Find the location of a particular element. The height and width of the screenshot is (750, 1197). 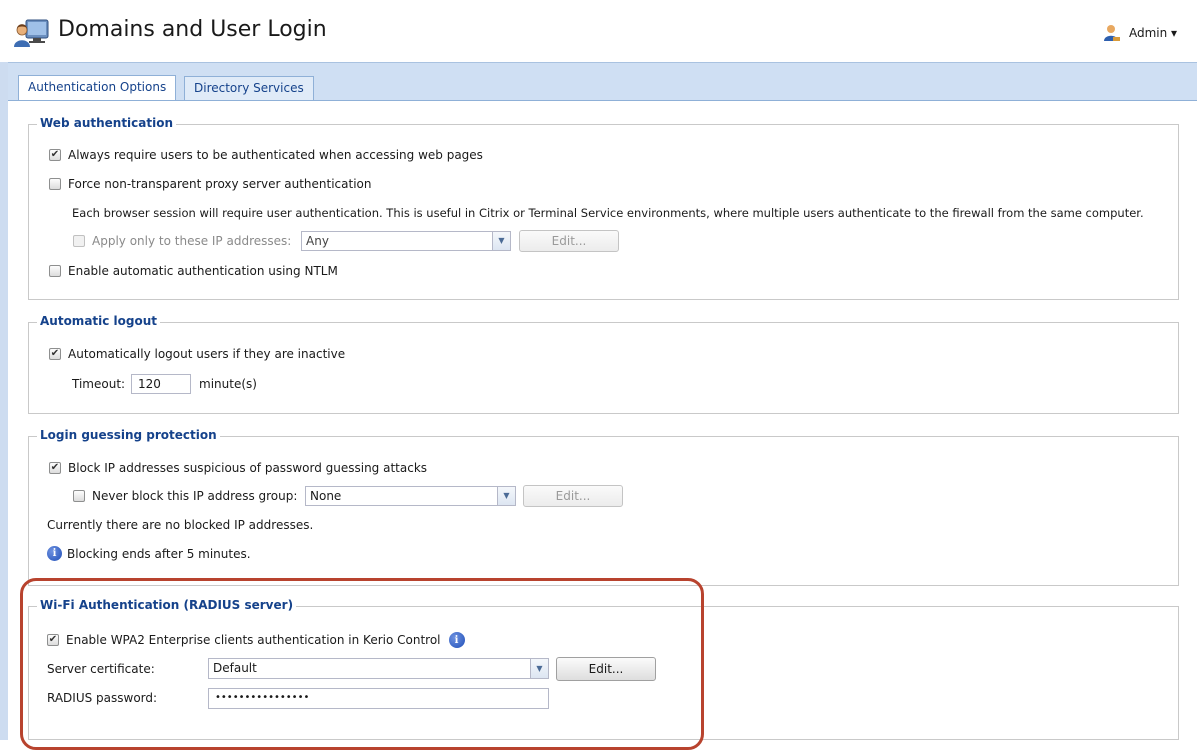

server-certificate-label-text: Server certificate: is located at coordinates (101, 669).